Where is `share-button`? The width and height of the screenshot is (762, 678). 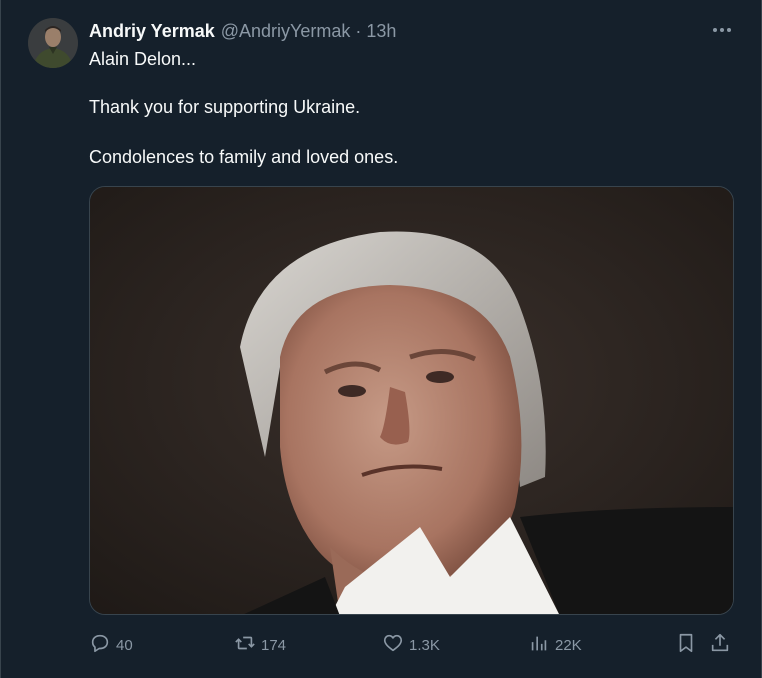 share-button is located at coordinates (720, 645).